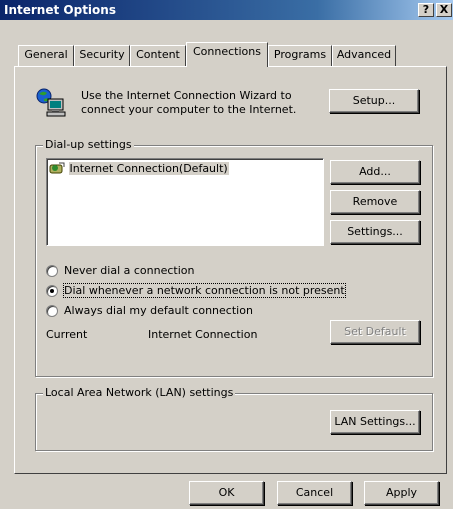 The image size is (453, 509). What do you see at coordinates (51, 103) in the screenshot?
I see `connection-wizard-icon` at bounding box center [51, 103].